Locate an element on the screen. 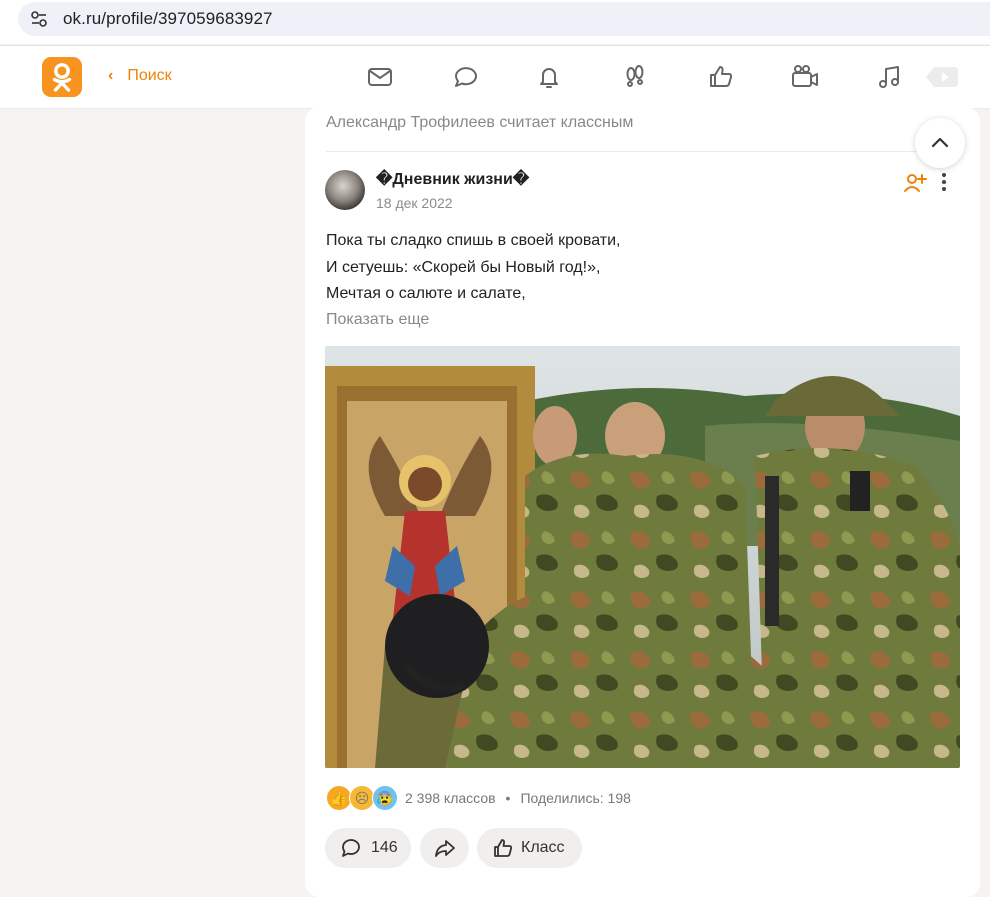 This screenshot has height=897, width=990. back-label: Поиск is located at coordinates (149, 75).